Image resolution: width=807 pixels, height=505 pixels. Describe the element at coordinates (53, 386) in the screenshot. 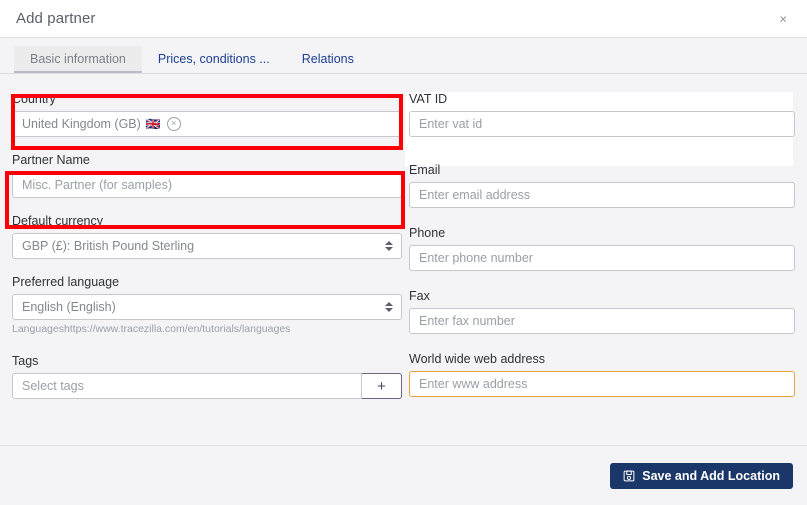

I see `tags-placeholder: Select tags` at that location.